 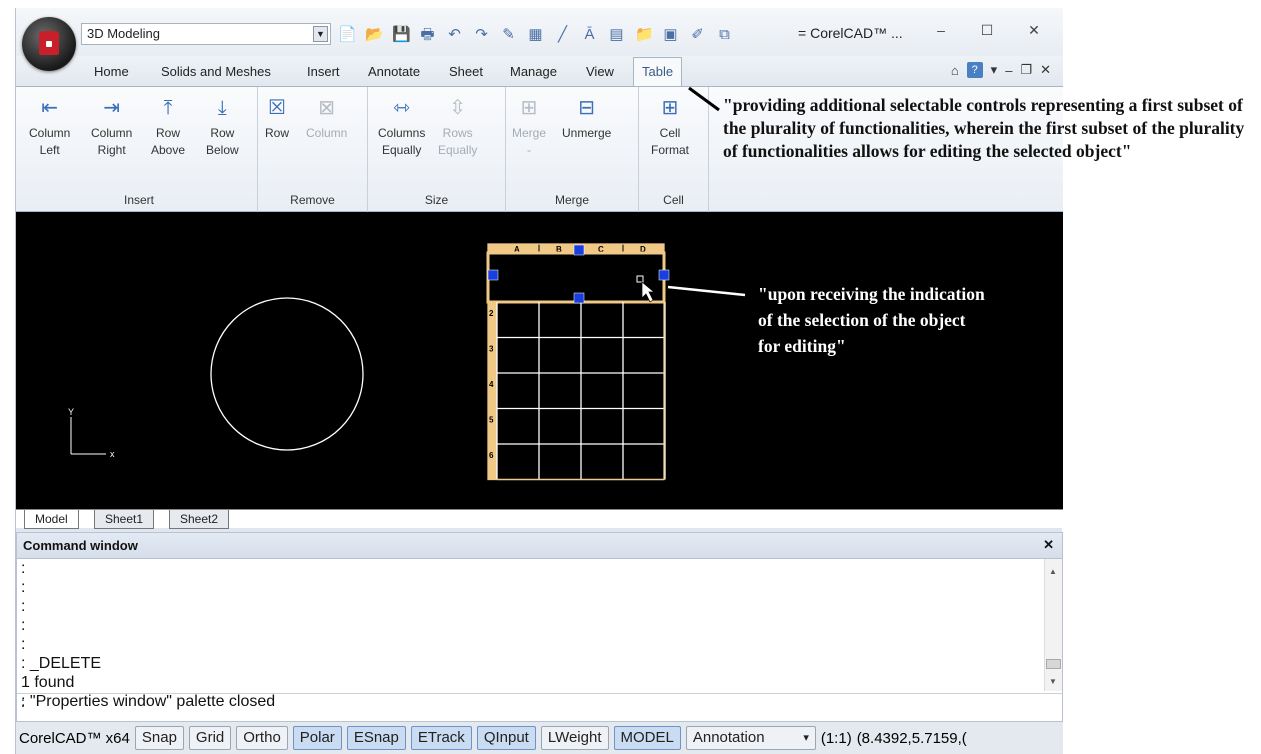 I want to click on x-axis-label: x, so click(x=112, y=454).